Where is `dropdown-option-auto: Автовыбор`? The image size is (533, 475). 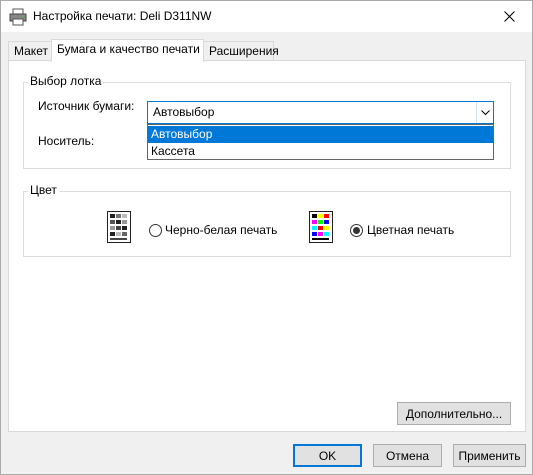
dropdown-option-auto: Автовыбор is located at coordinates (320, 134).